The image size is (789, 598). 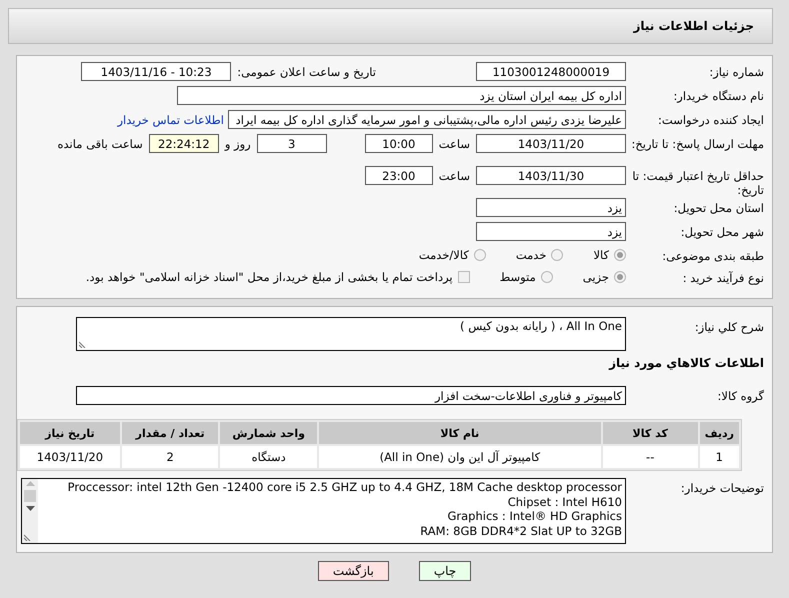 I want to click on scrollbar-thumb, so click(x=30, y=496).